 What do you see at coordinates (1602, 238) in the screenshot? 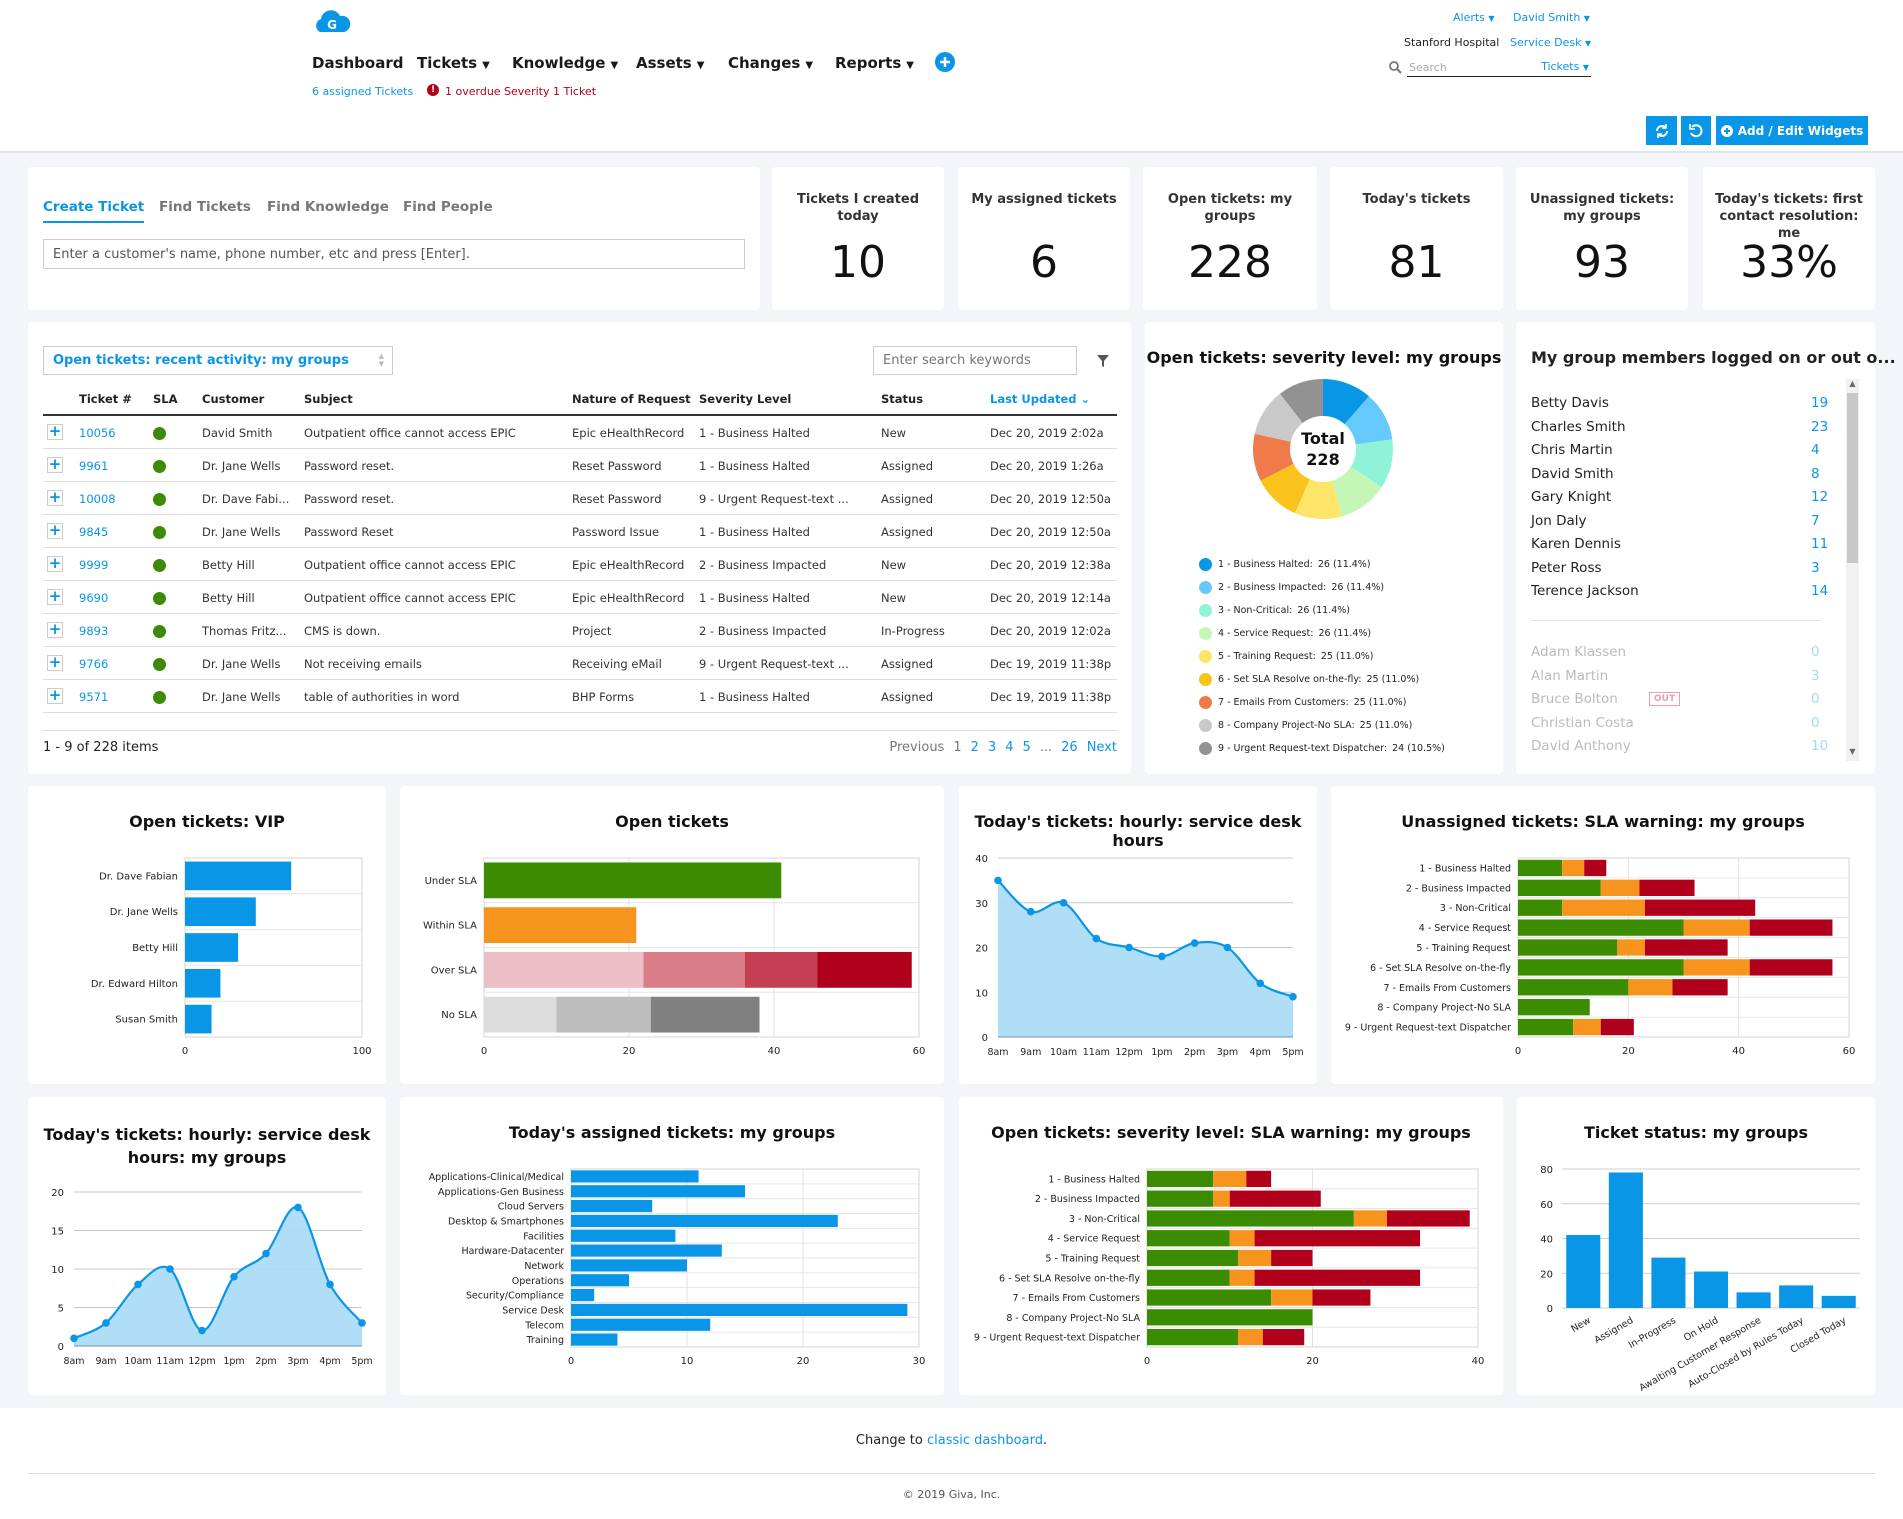
I see `stat-card: Unassigned tickets: my groups 93` at bounding box center [1602, 238].